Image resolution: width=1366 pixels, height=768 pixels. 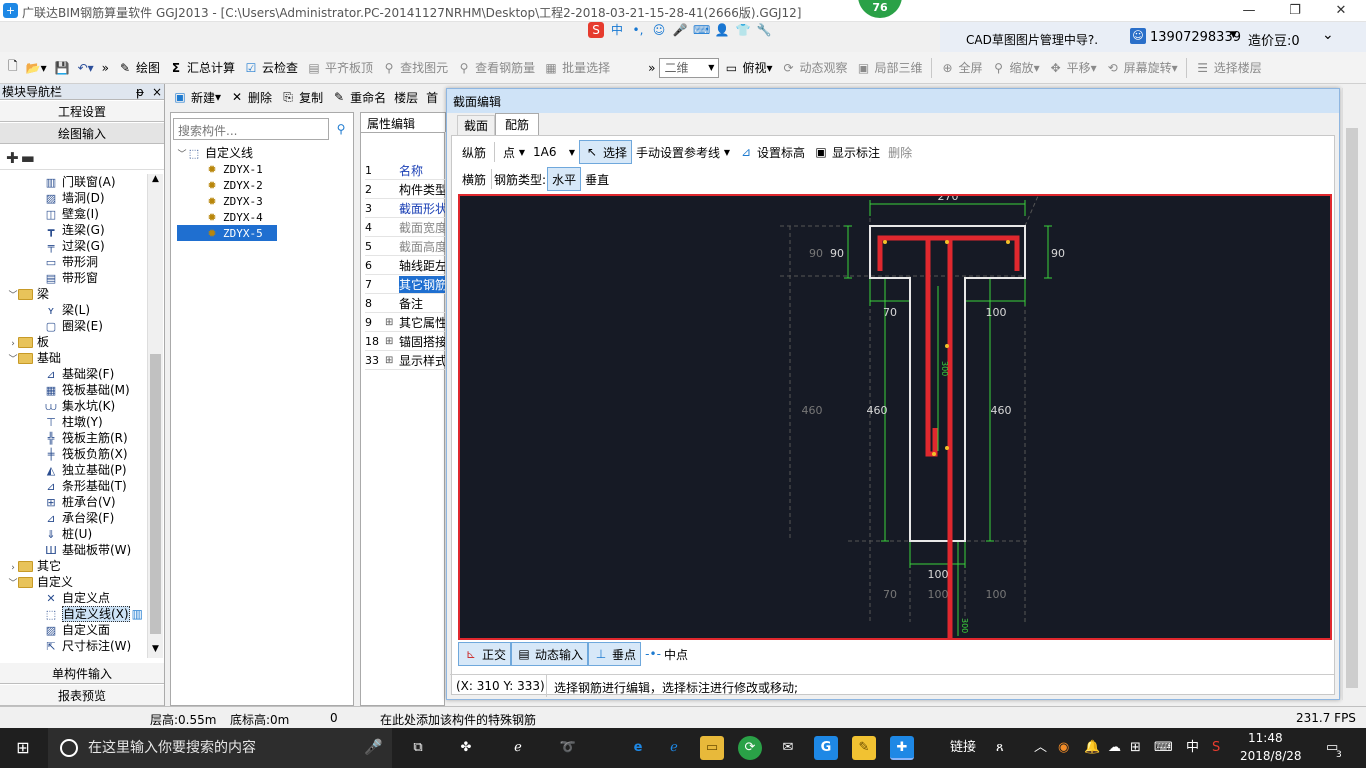 What do you see at coordinates (74, 390) in the screenshot?
I see `nav-tree-item: ▦ 筏板基础(M)` at bounding box center [74, 390].